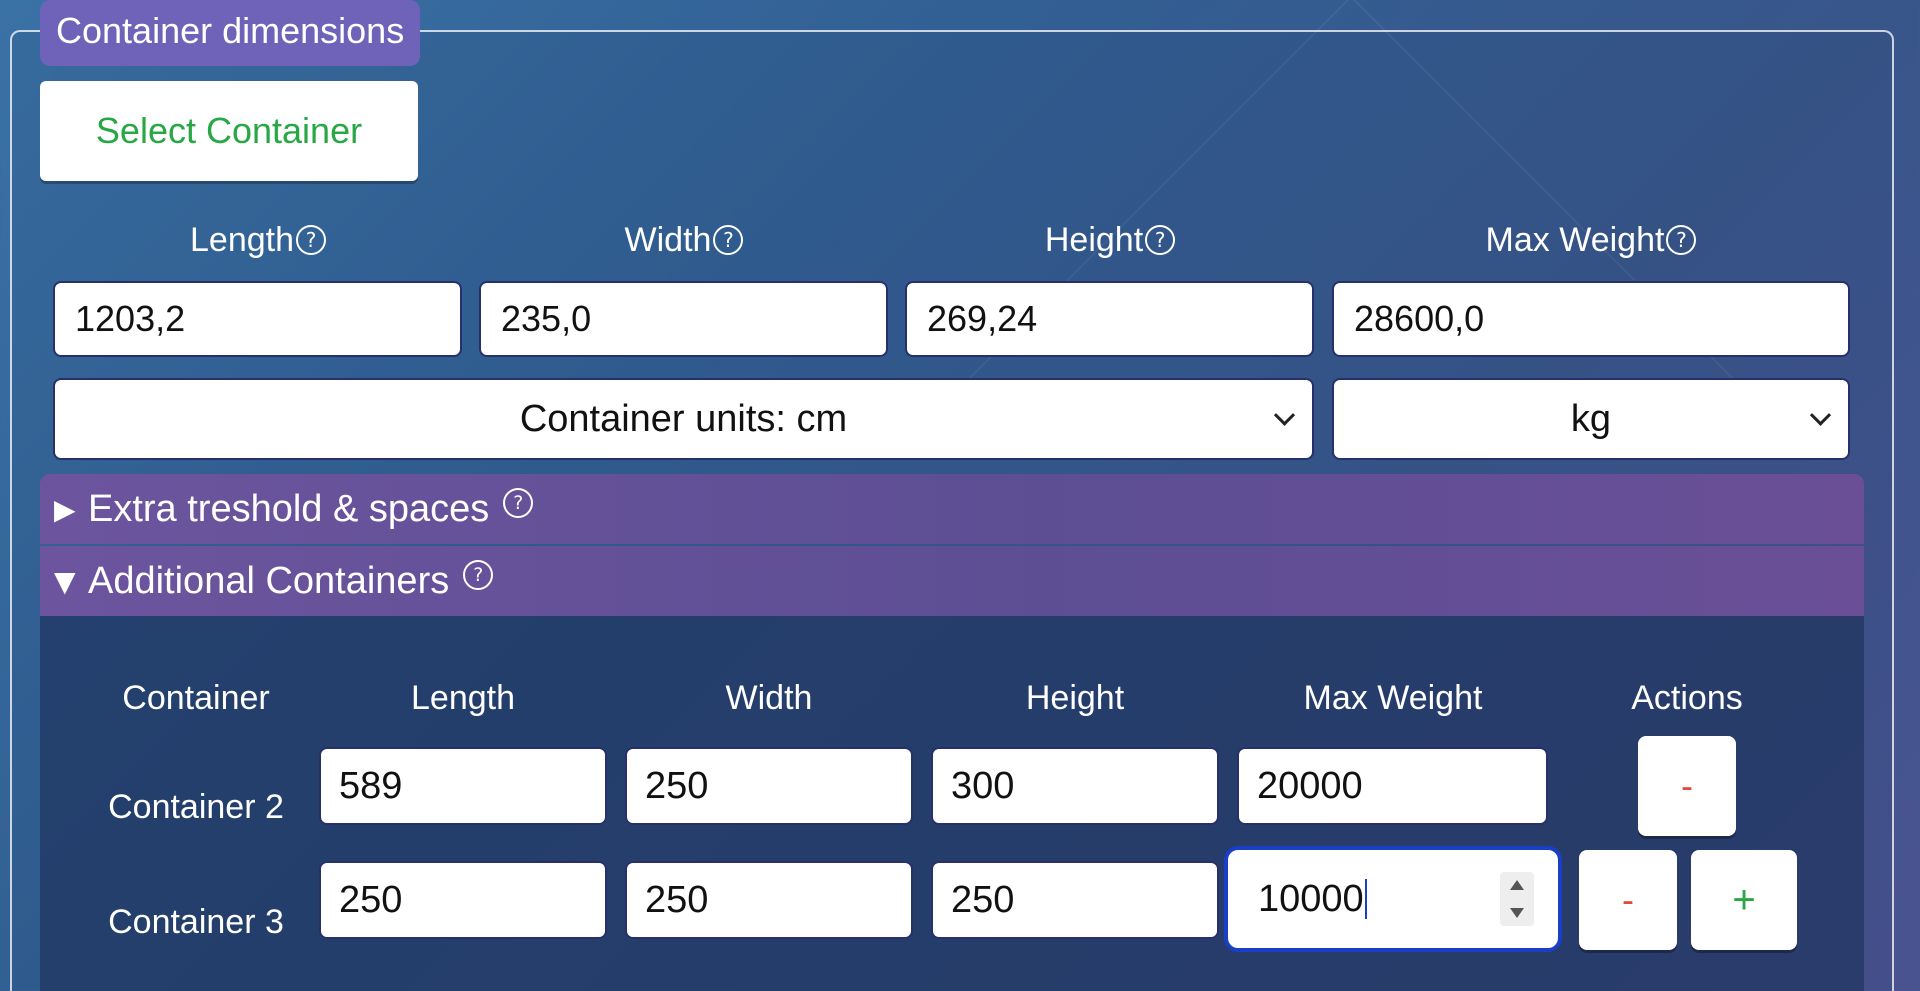 This screenshot has width=1920, height=991. I want to click on accordion-title: Additional Containers, so click(269, 580).